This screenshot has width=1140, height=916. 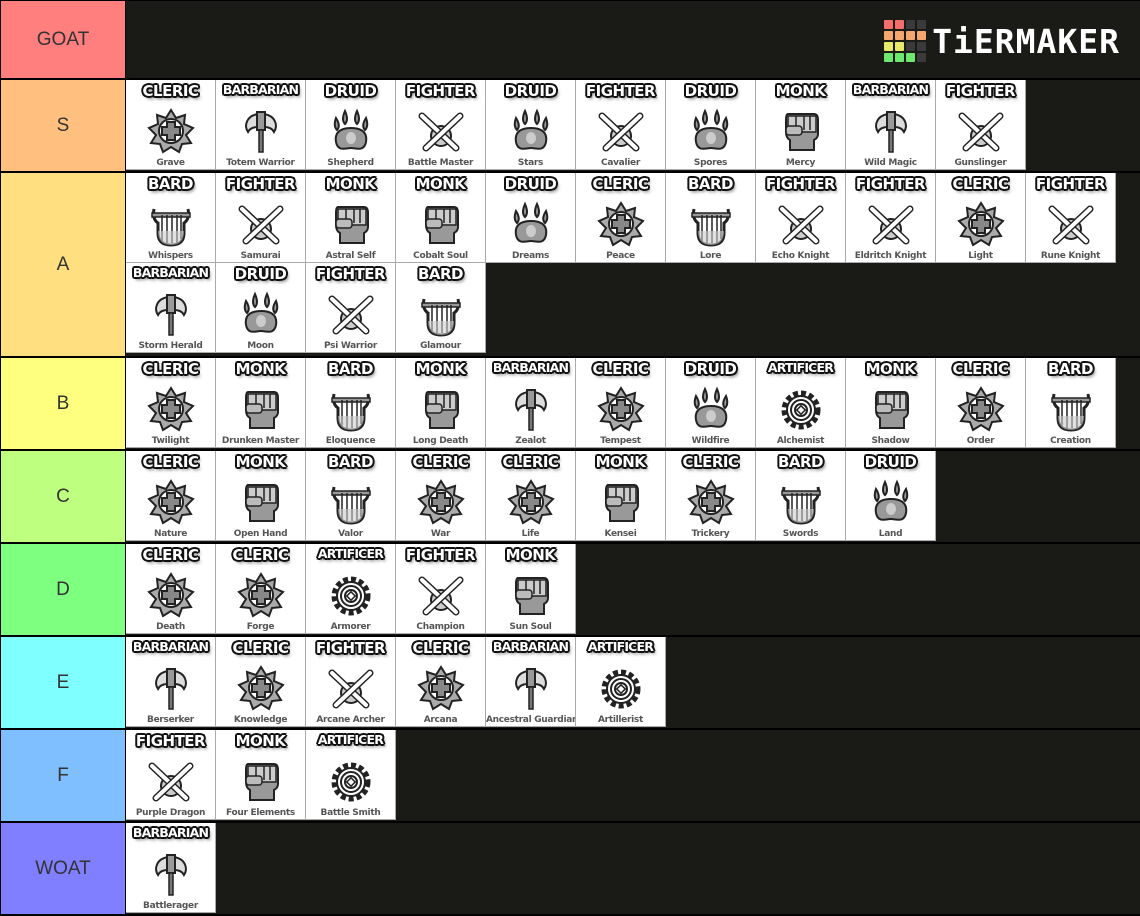 What do you see at coordinates (351, 496) in the screenshot?
I see `subclass-card: BARD Valor` at bounding box center [351, 496].